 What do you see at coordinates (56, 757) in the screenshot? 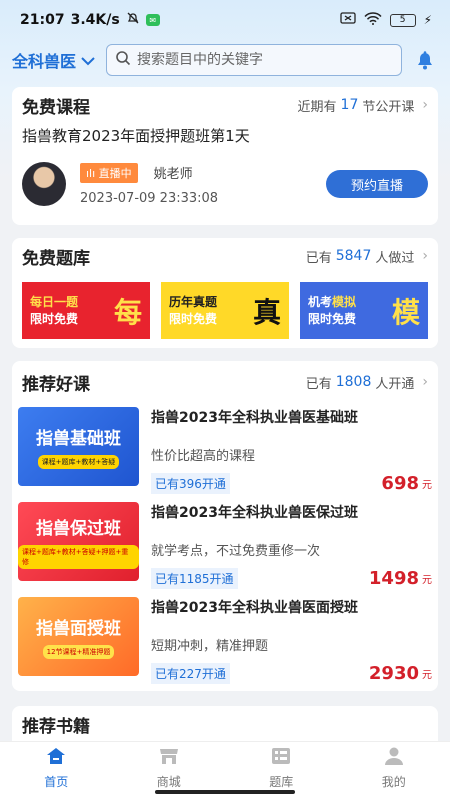
I see `home-icon` at bounding box center [56, 757].